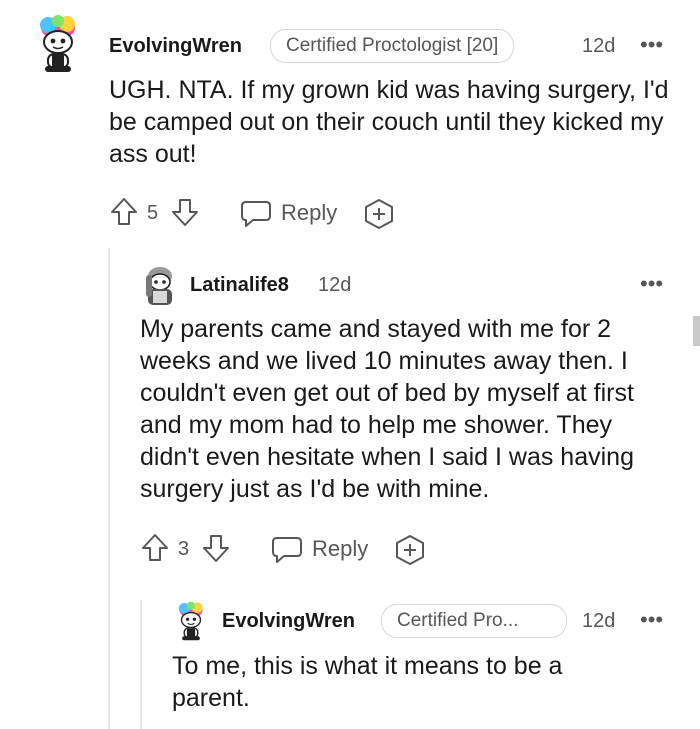  I want to click on vote-count: 3, so click(184, 549).